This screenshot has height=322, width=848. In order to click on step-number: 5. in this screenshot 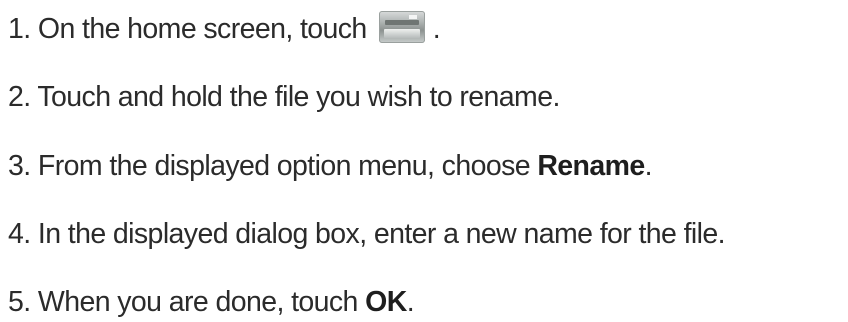, I will do `click(19, 302)`.